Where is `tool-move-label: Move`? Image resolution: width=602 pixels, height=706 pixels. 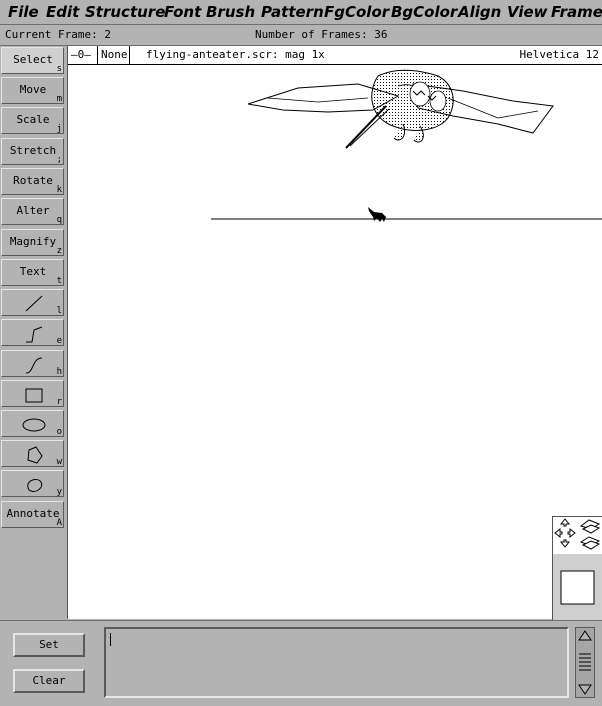 tool-move-label: Move is located at coordinates (33, 89).